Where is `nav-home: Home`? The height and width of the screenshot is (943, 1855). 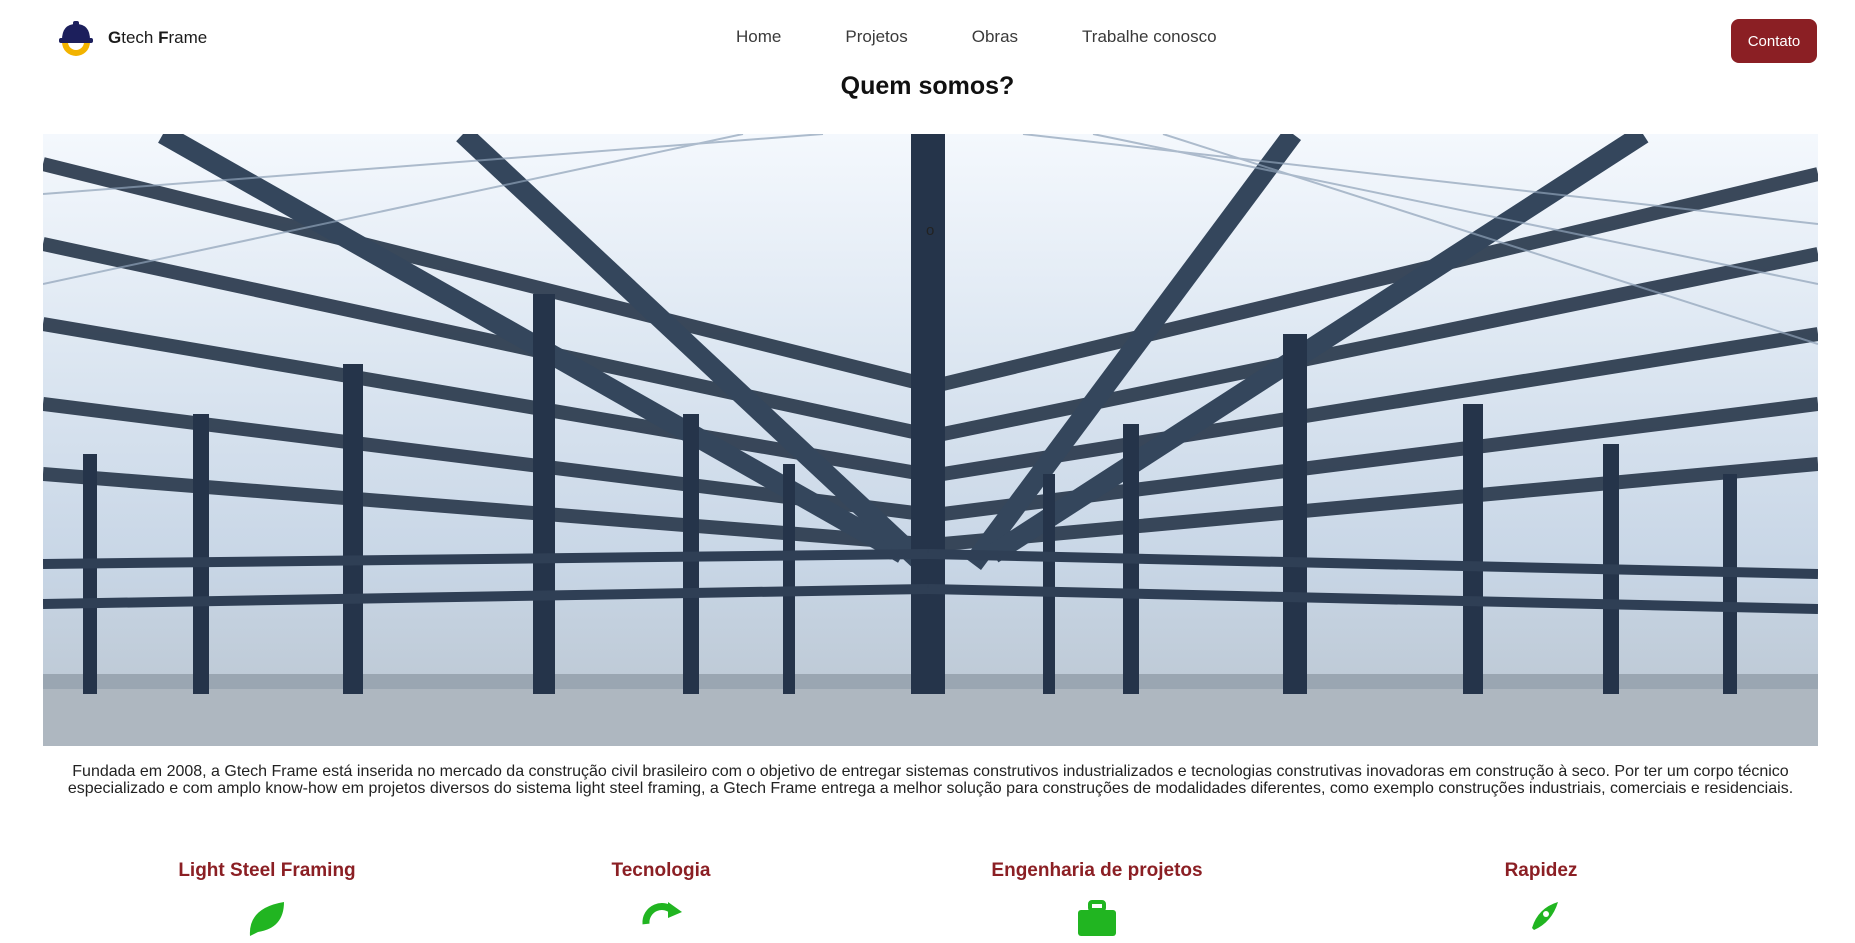 nav-home: Home is located at coordinates (758, 37).